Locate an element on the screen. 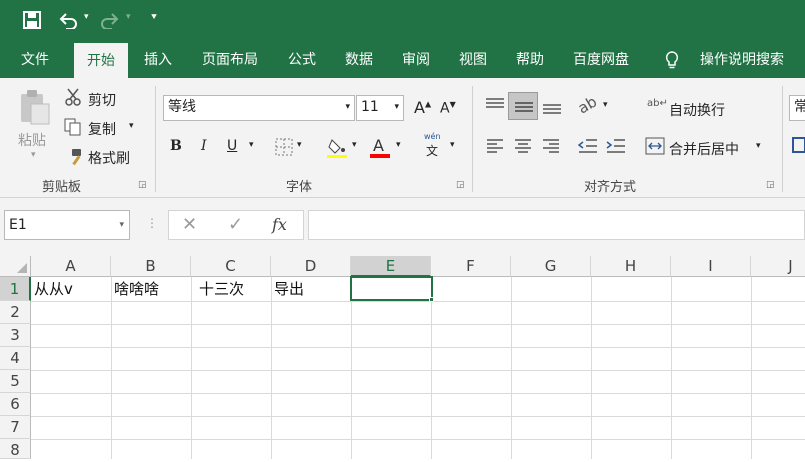 This screenshot has width=805, height=462. row-header-1: 1 is located at coordinates (15, 289).